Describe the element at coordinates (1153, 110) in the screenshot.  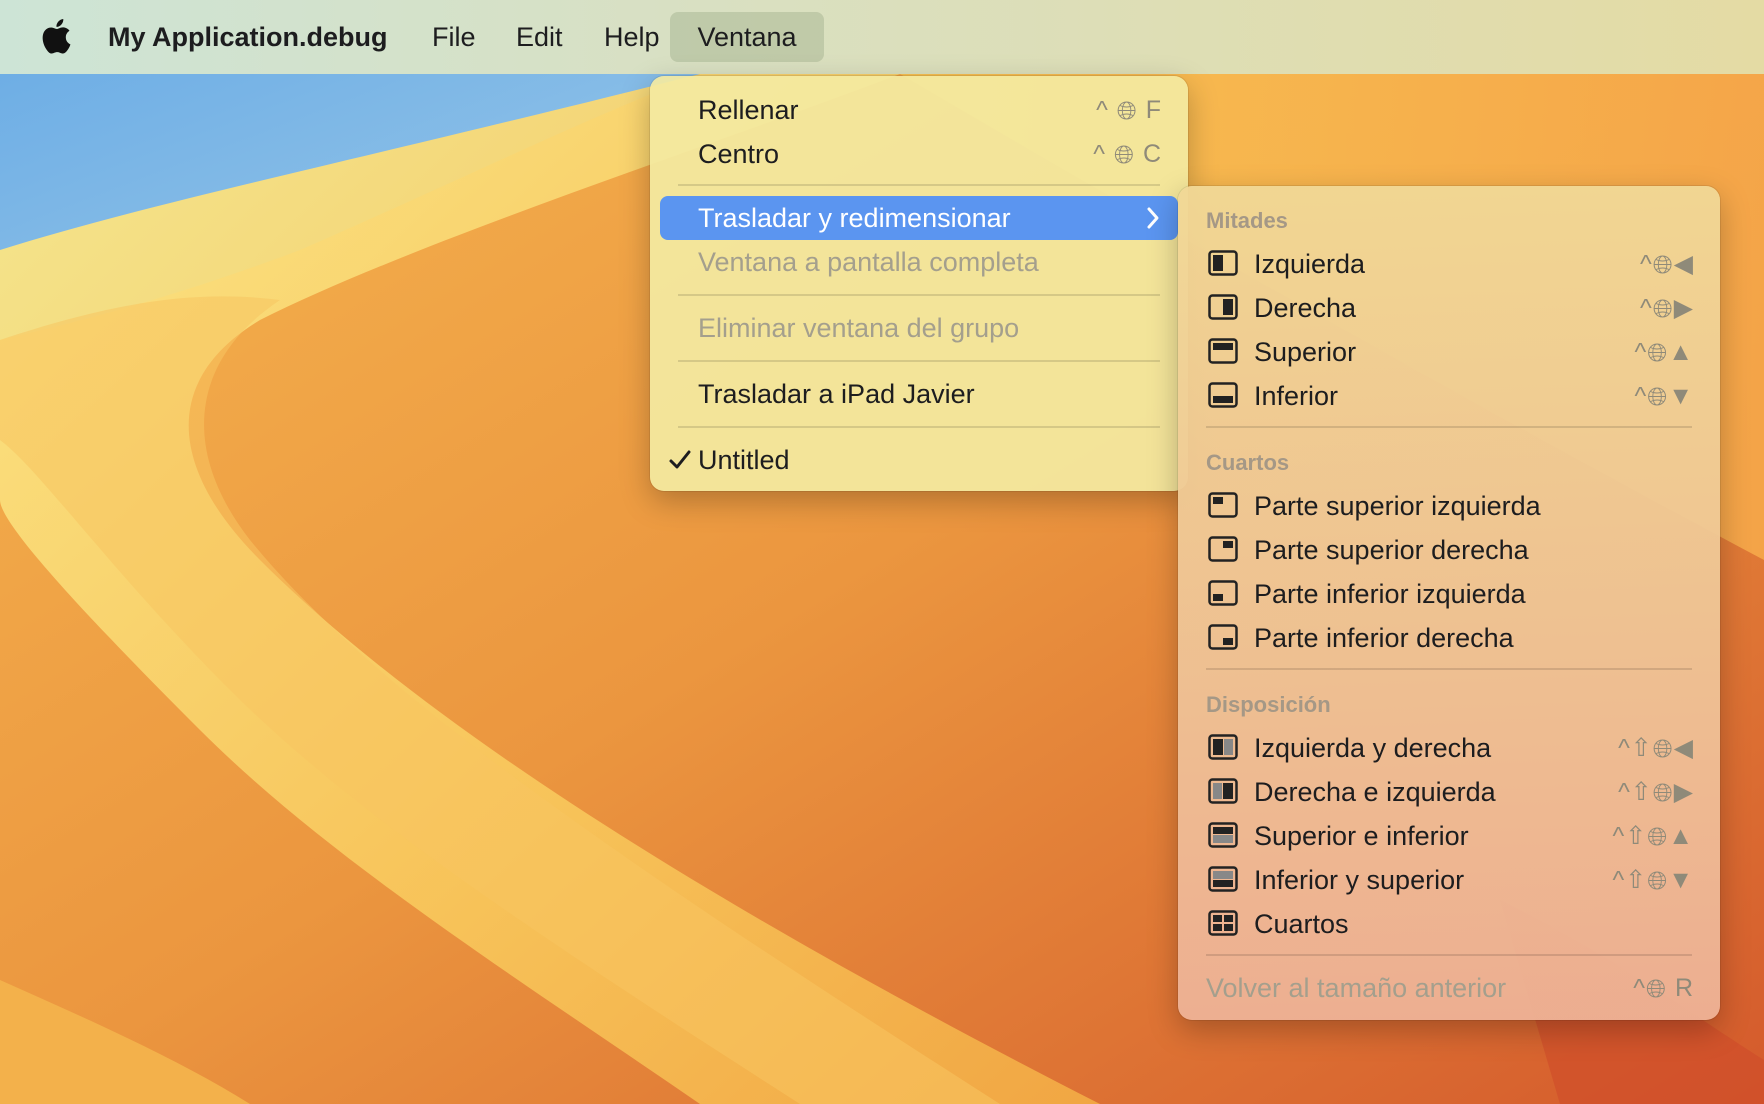
I see `shortcut-key: F` at that location.